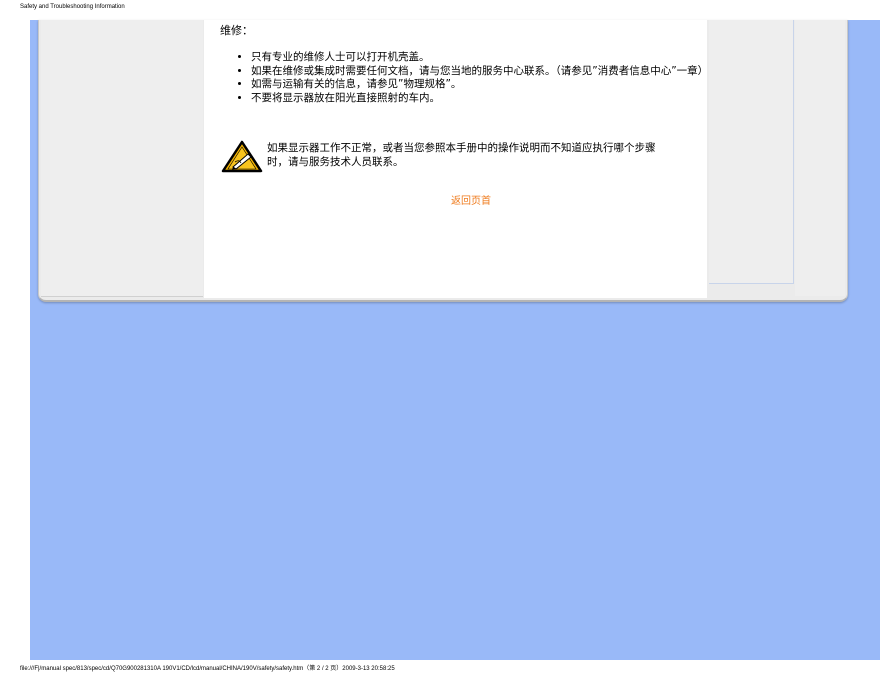 The height and width of the screenshot is (680, 880). Describe the element at coordinates (482, 99) in the screenshot. I see `list-item: 不要将显示器放在阳光直接照射的车内。` at that location.